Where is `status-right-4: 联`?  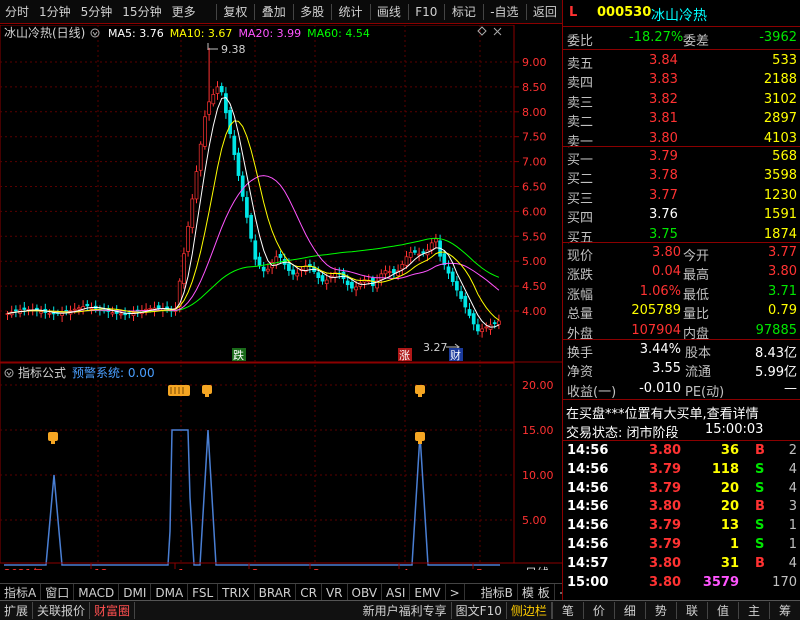 status-right-4: 联 is located at coordinates (691, 610).